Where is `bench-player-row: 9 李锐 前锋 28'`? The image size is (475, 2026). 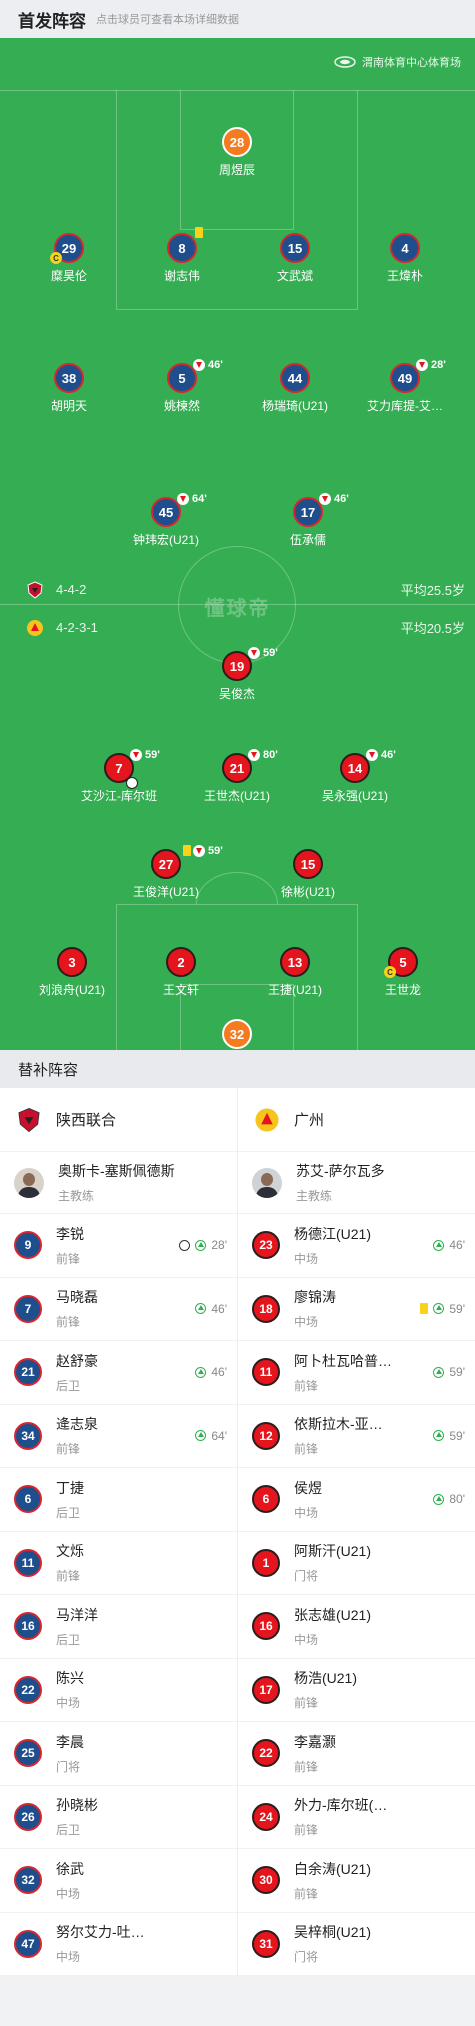 bench-player-row: 9 李锐 前锋 28' is located at coordinates (118, 1246).